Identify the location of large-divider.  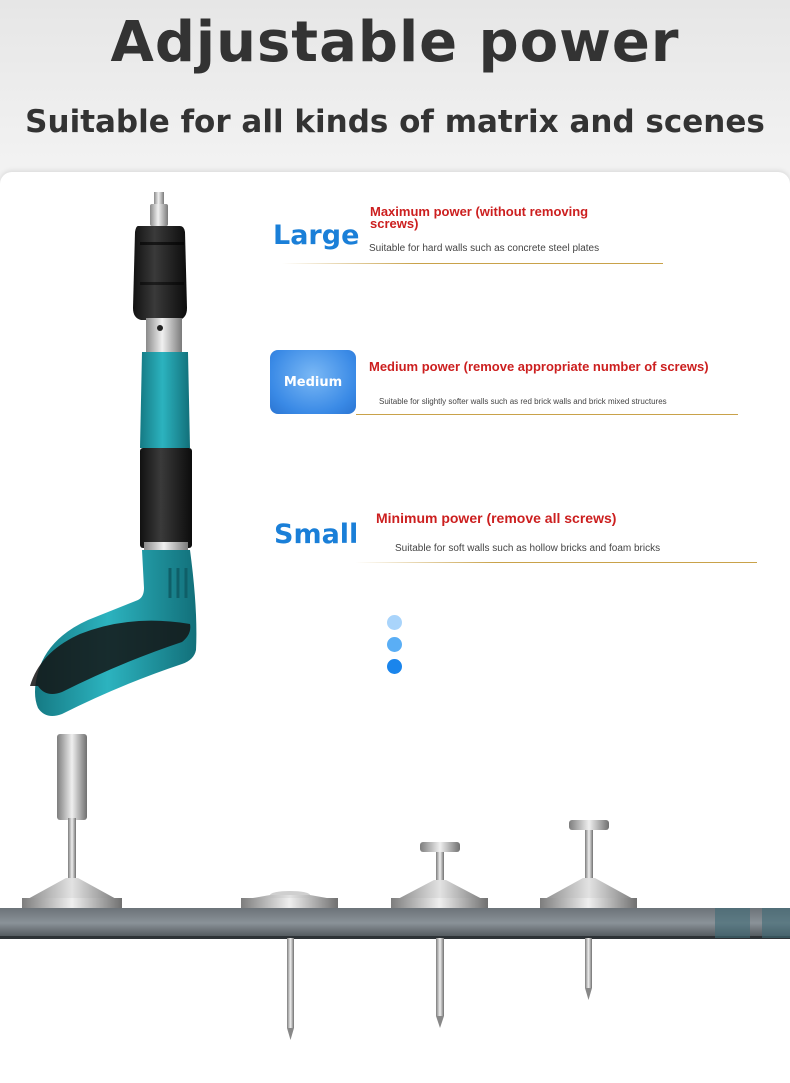
(472, 263).